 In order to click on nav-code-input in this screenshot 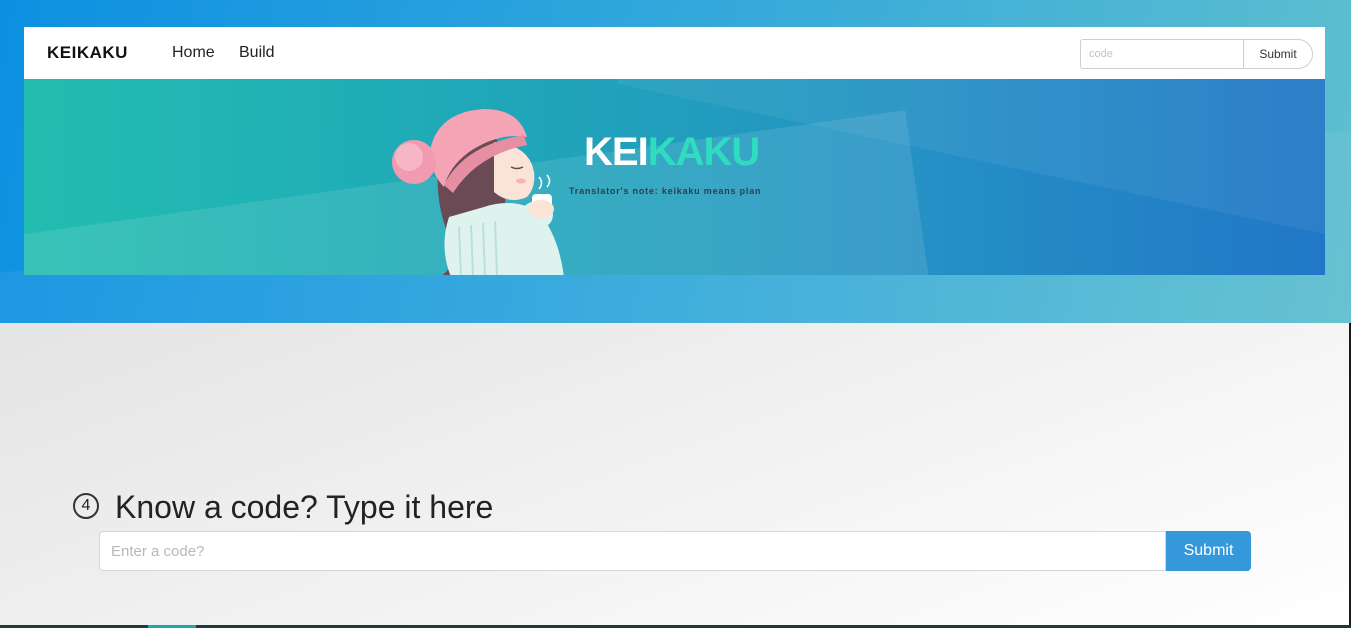, I will do `click(1161, 54)`.